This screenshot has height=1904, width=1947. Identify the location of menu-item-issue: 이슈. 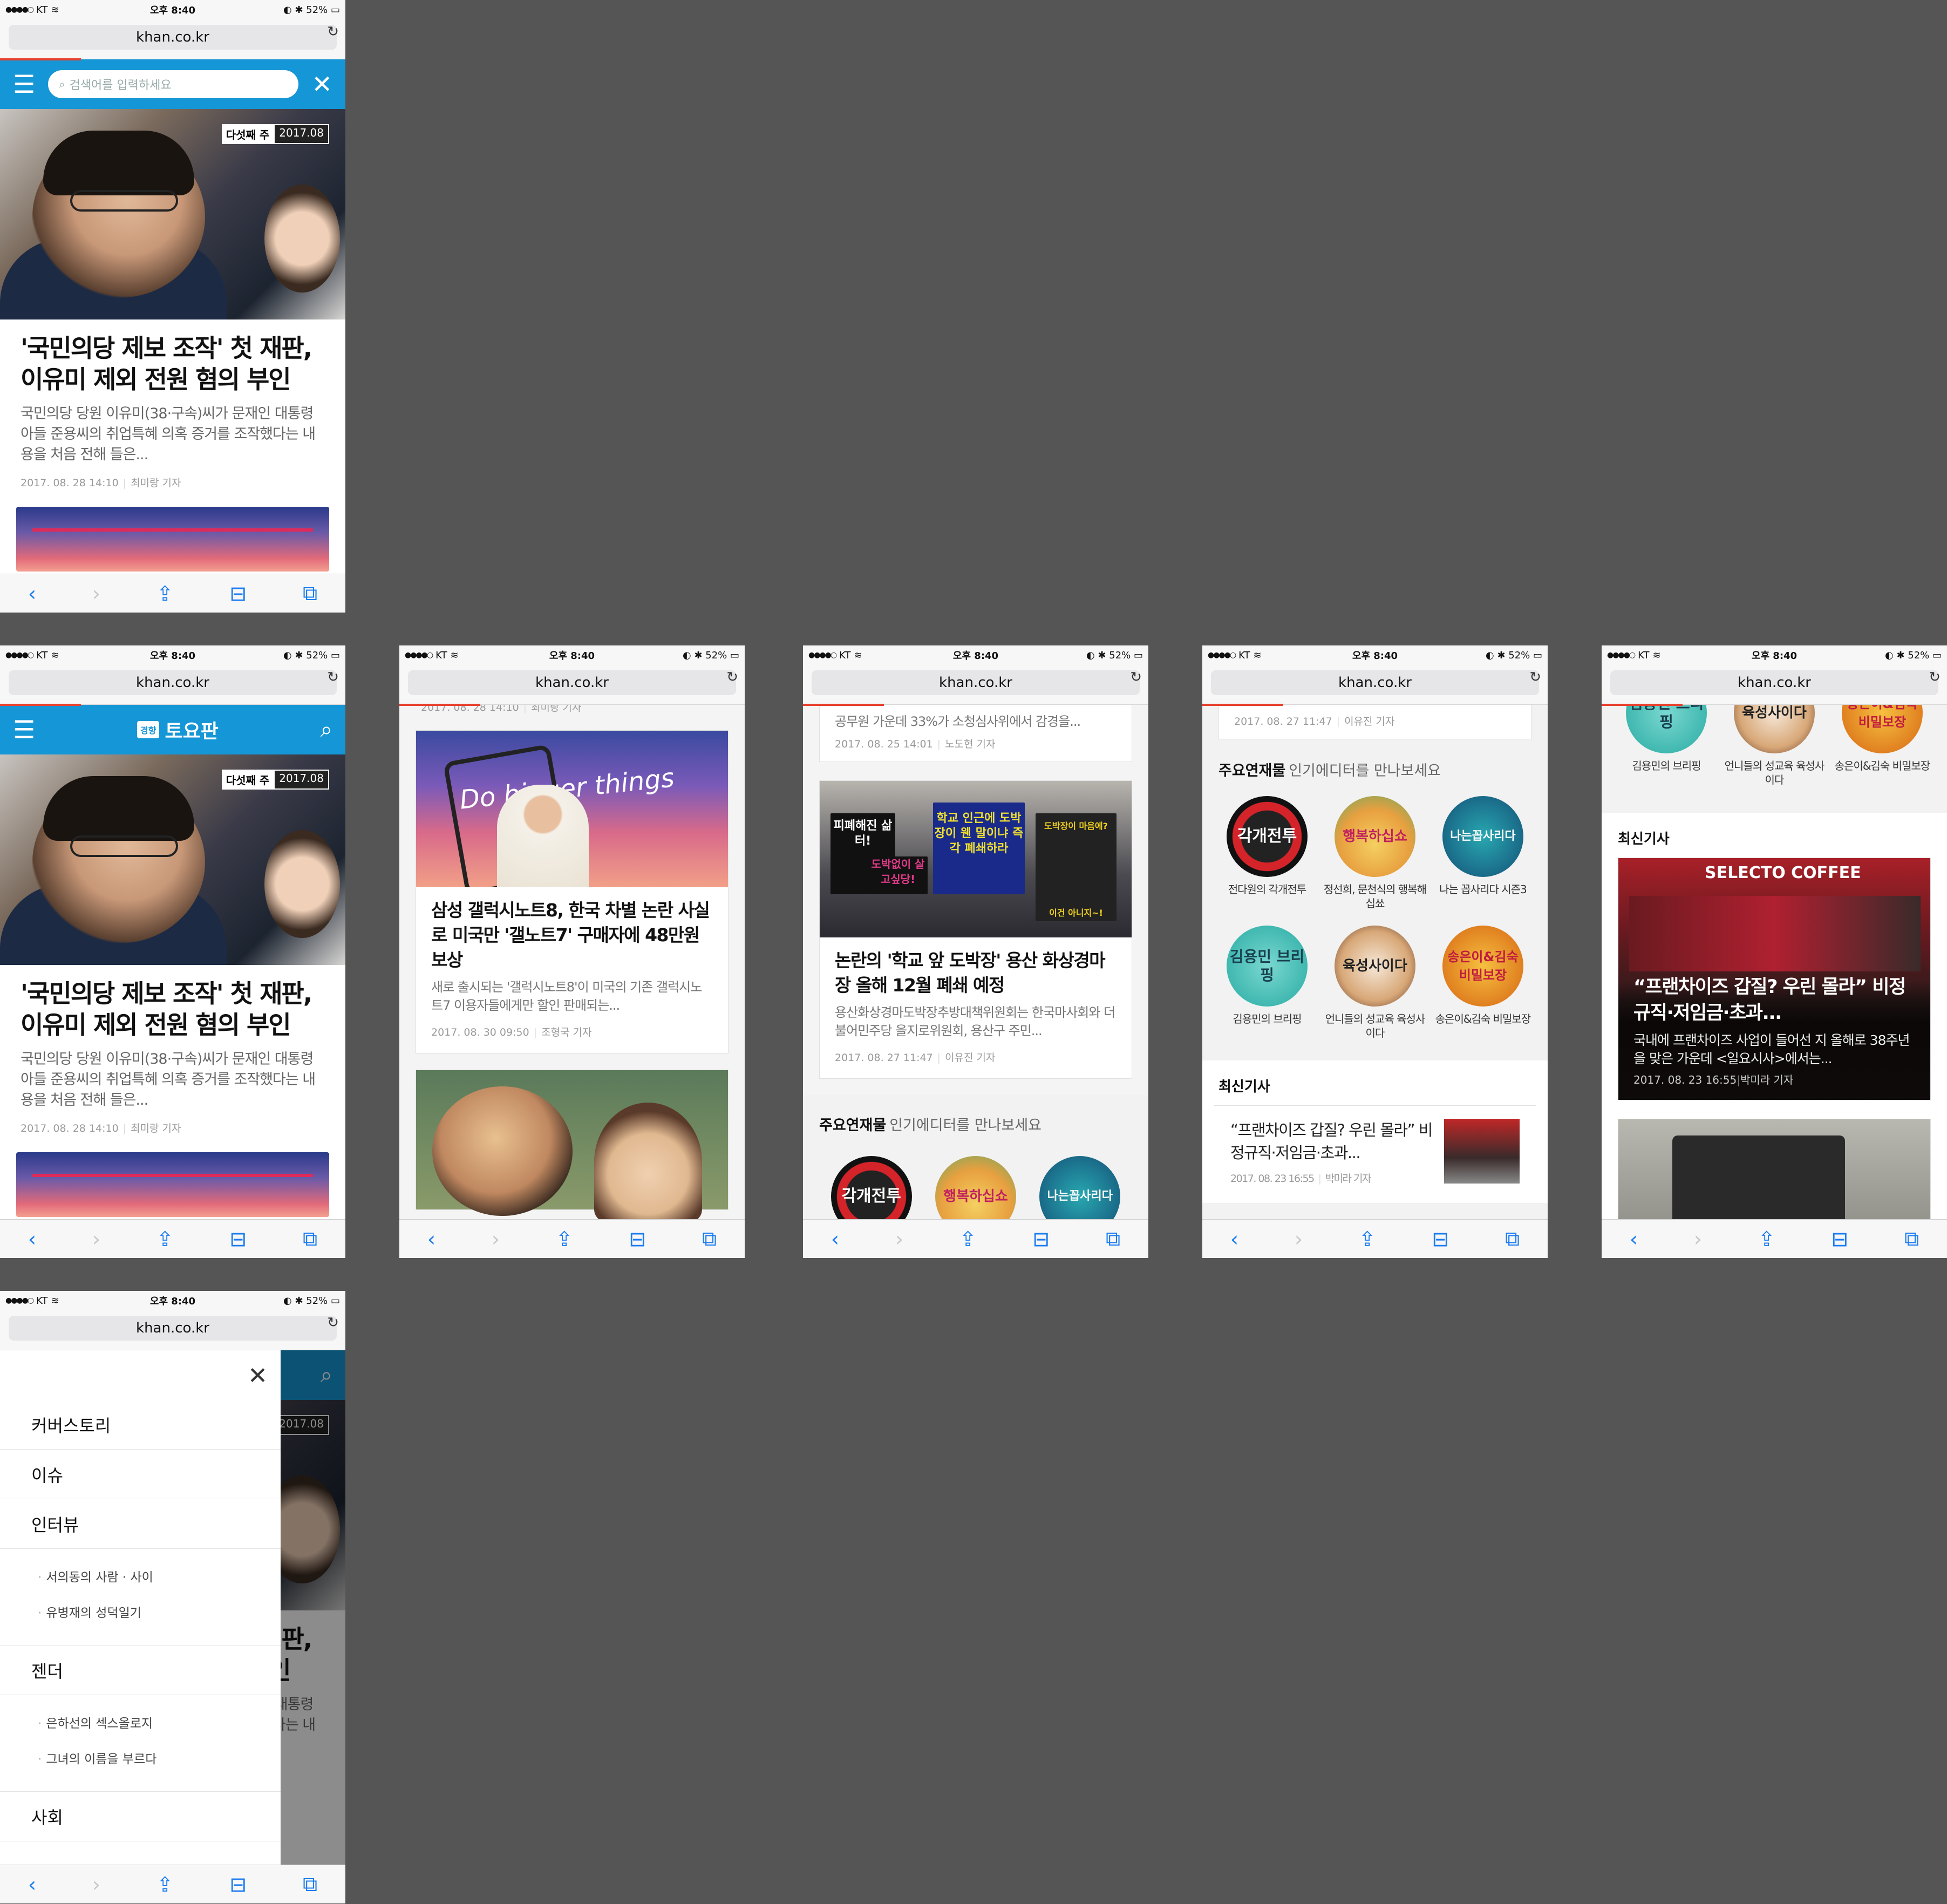
(141, 1474).